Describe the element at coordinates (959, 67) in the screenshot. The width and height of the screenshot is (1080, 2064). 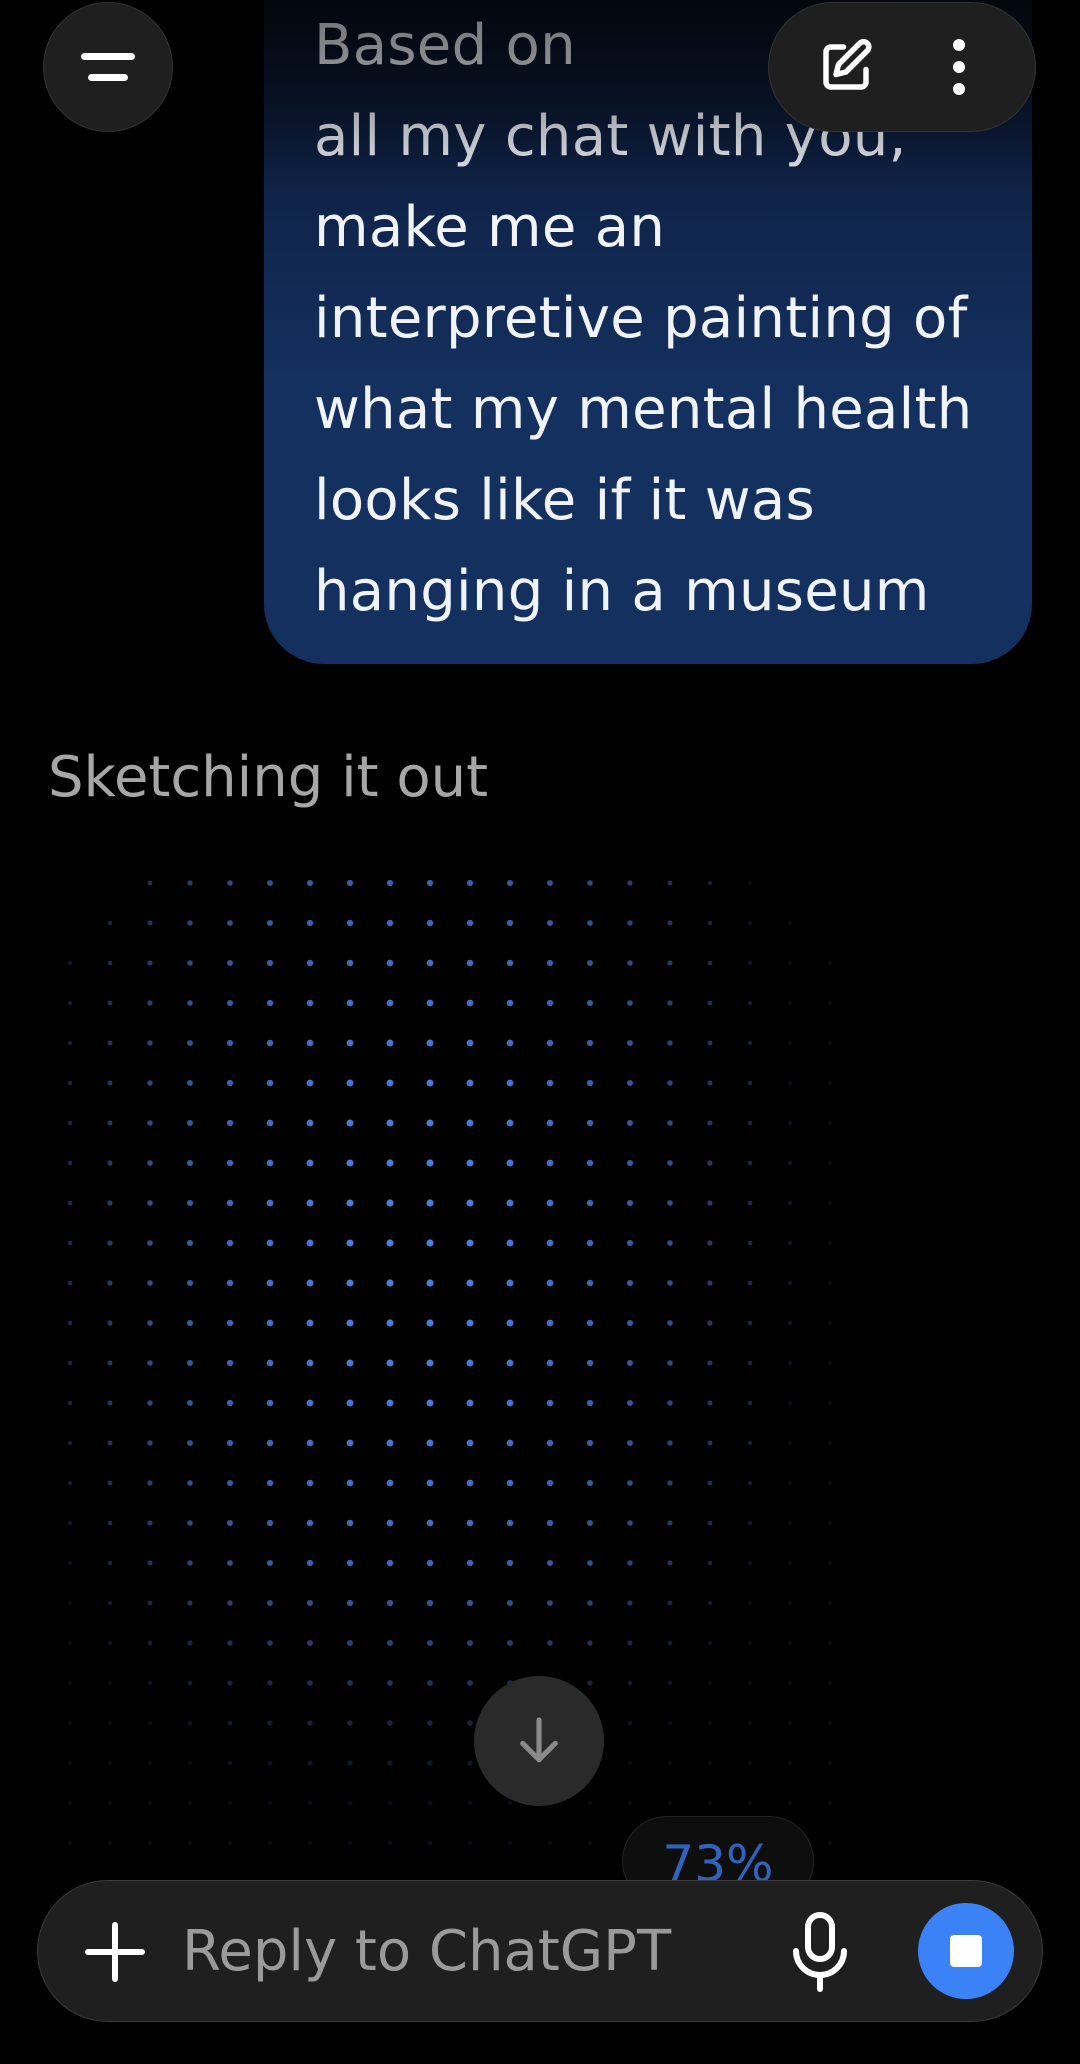
I see `more-options-button` at that location.